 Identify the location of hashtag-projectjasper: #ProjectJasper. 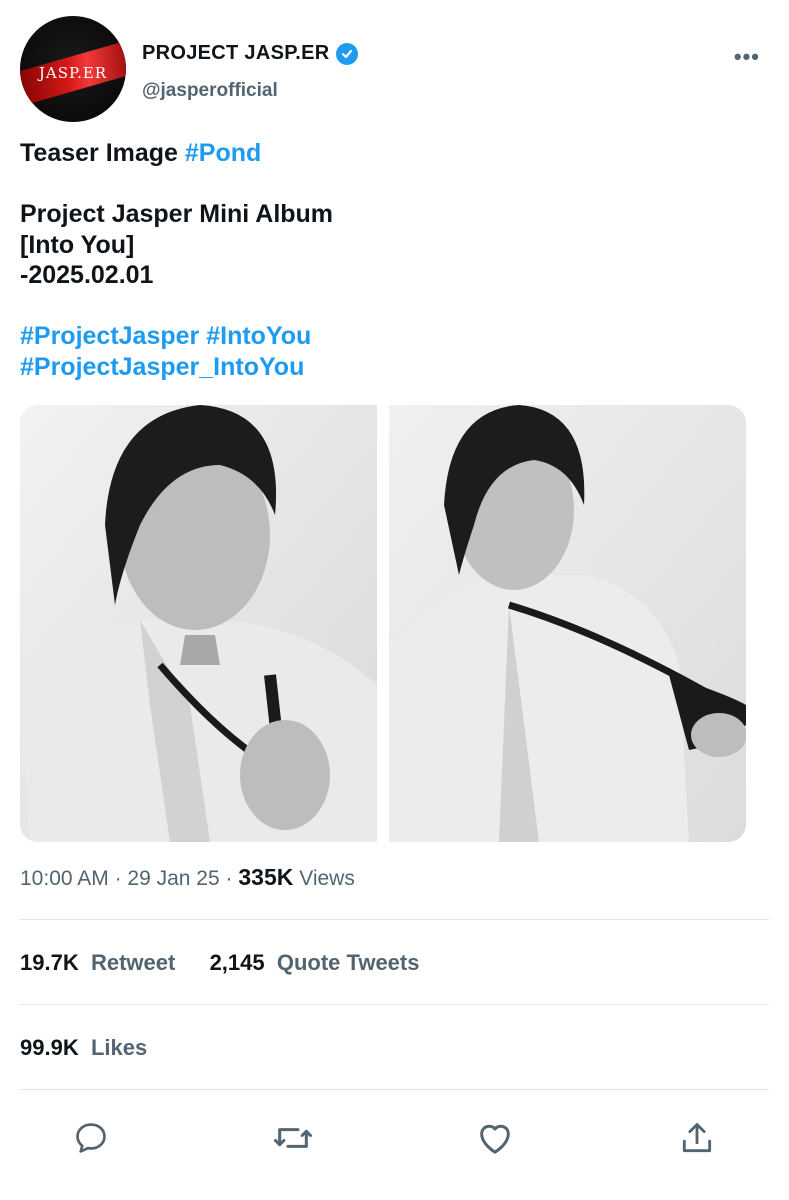
(109, 336).